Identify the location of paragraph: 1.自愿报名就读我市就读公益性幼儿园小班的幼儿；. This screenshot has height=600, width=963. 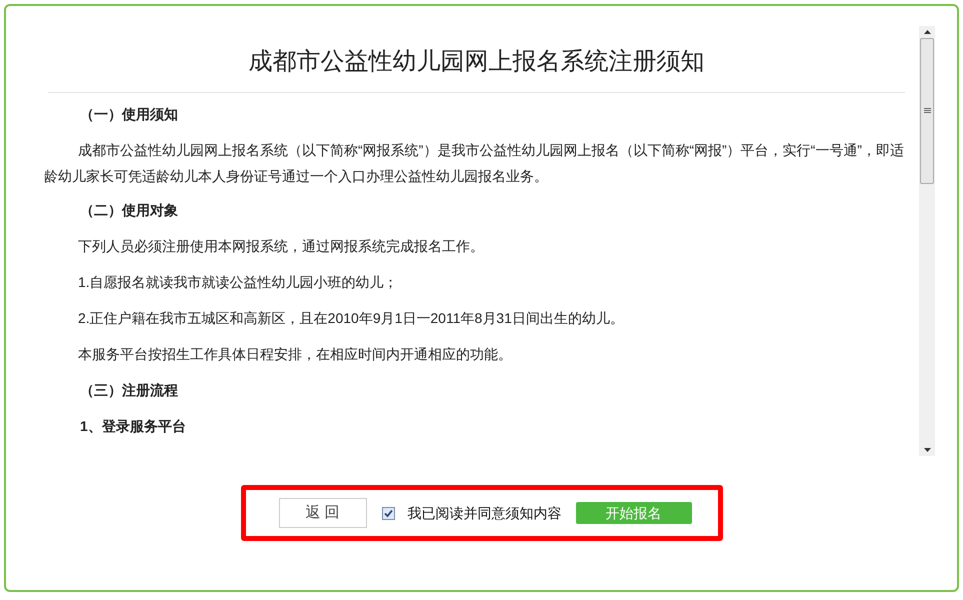
(238, 282).